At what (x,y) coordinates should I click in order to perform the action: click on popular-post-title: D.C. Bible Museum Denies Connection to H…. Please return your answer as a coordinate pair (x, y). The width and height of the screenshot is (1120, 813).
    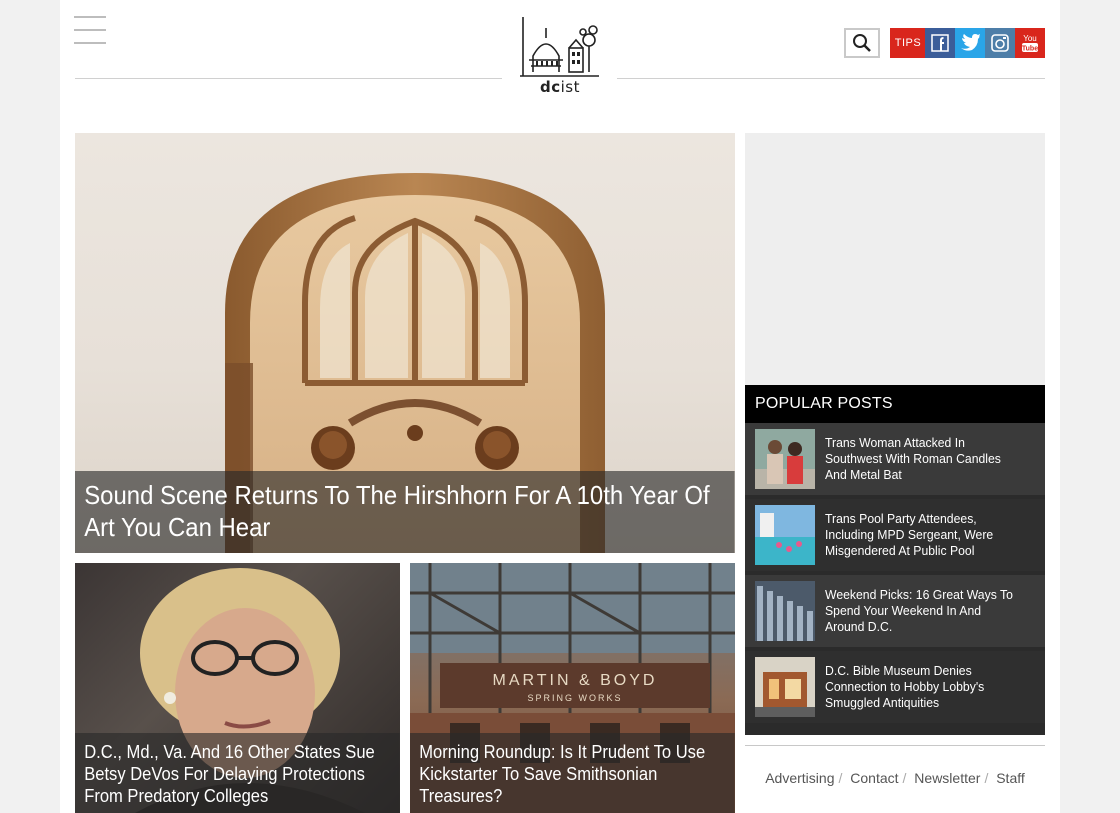
    Looking at the image, I should click on (923, 687).